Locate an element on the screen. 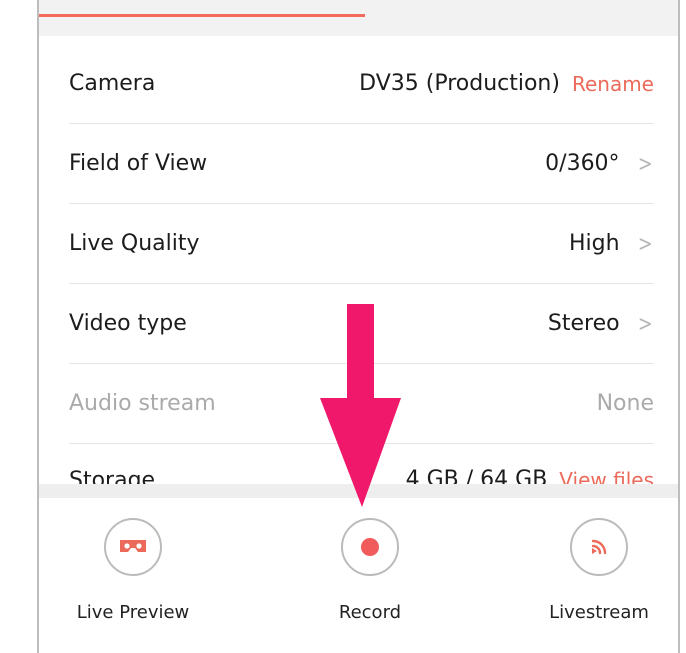  fov-value: 0/360° is located at coordinates (582, 163).